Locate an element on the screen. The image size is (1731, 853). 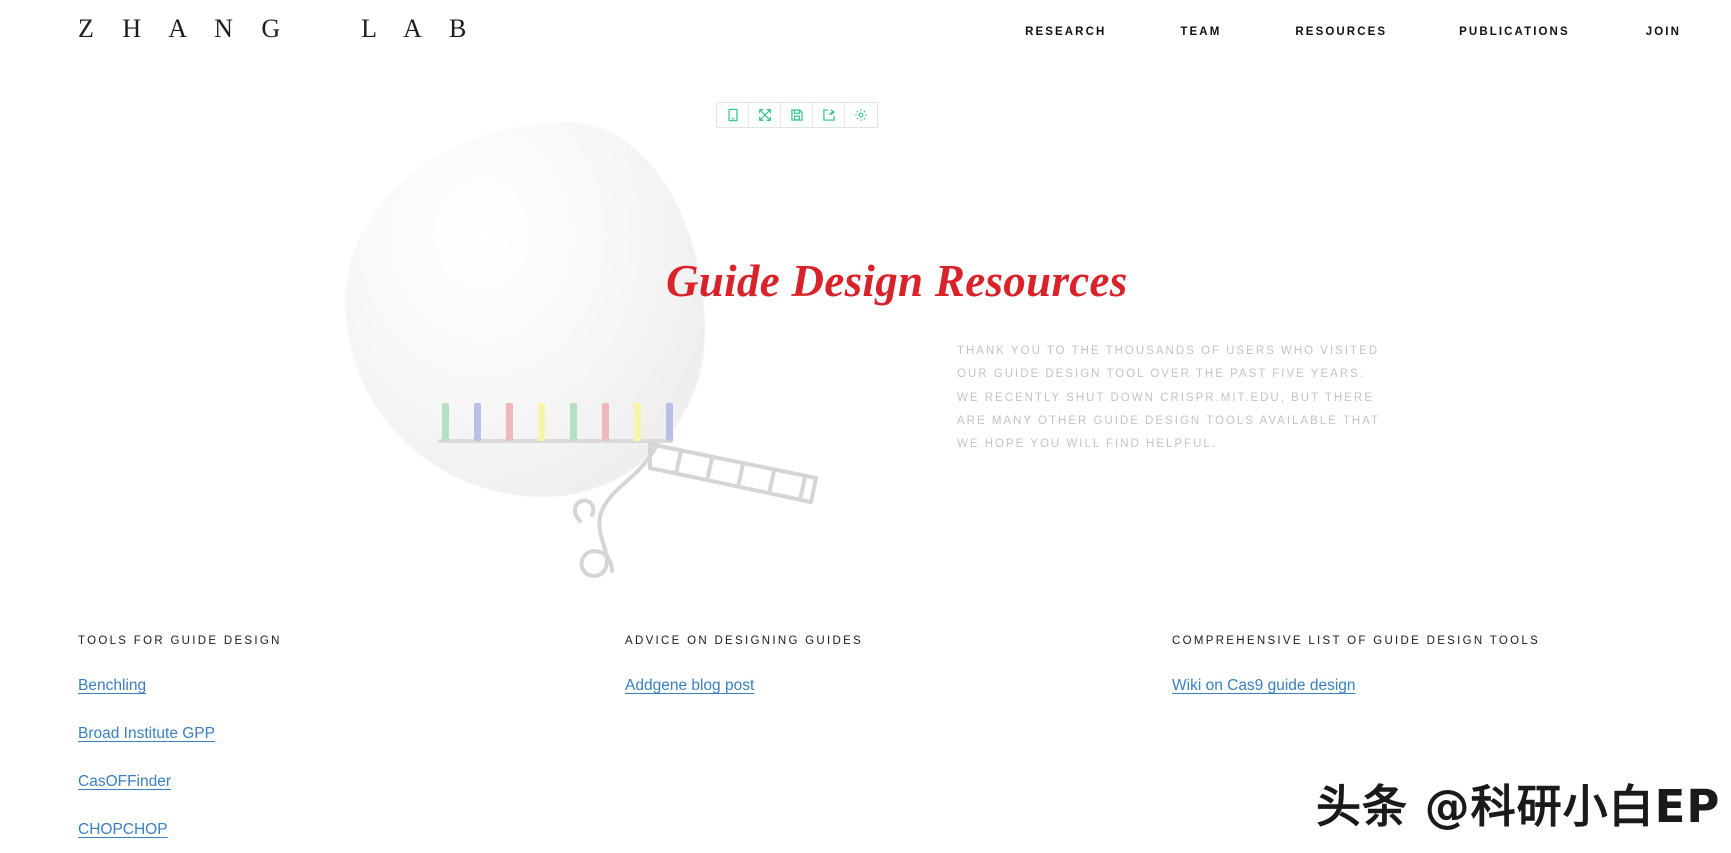
editor-toolbar is located at coordinates (797, 115).